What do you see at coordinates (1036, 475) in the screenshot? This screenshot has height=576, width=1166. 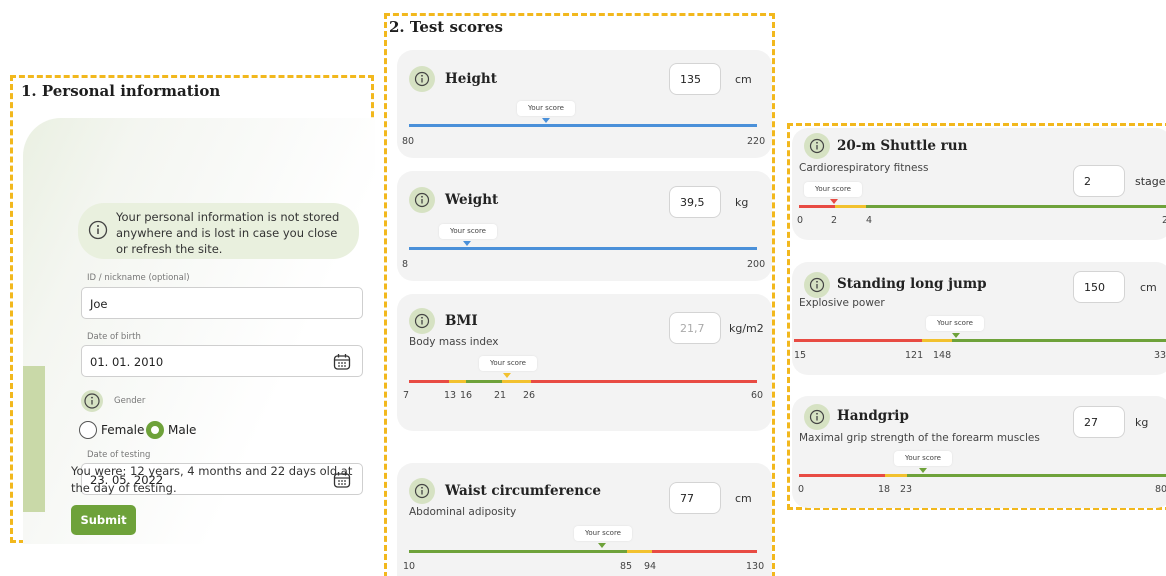 I see `handgrip-bar-green` at bounding box center [1036, 475].